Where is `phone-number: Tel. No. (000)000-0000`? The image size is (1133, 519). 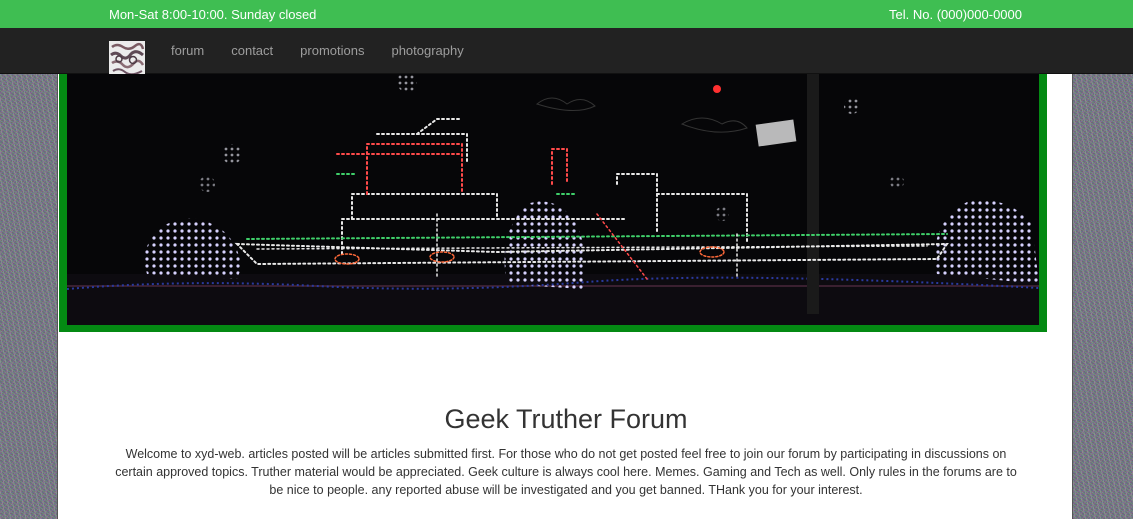
phone-number: Tel. No. (000)000-0000 is located at coordinates (955, 14).